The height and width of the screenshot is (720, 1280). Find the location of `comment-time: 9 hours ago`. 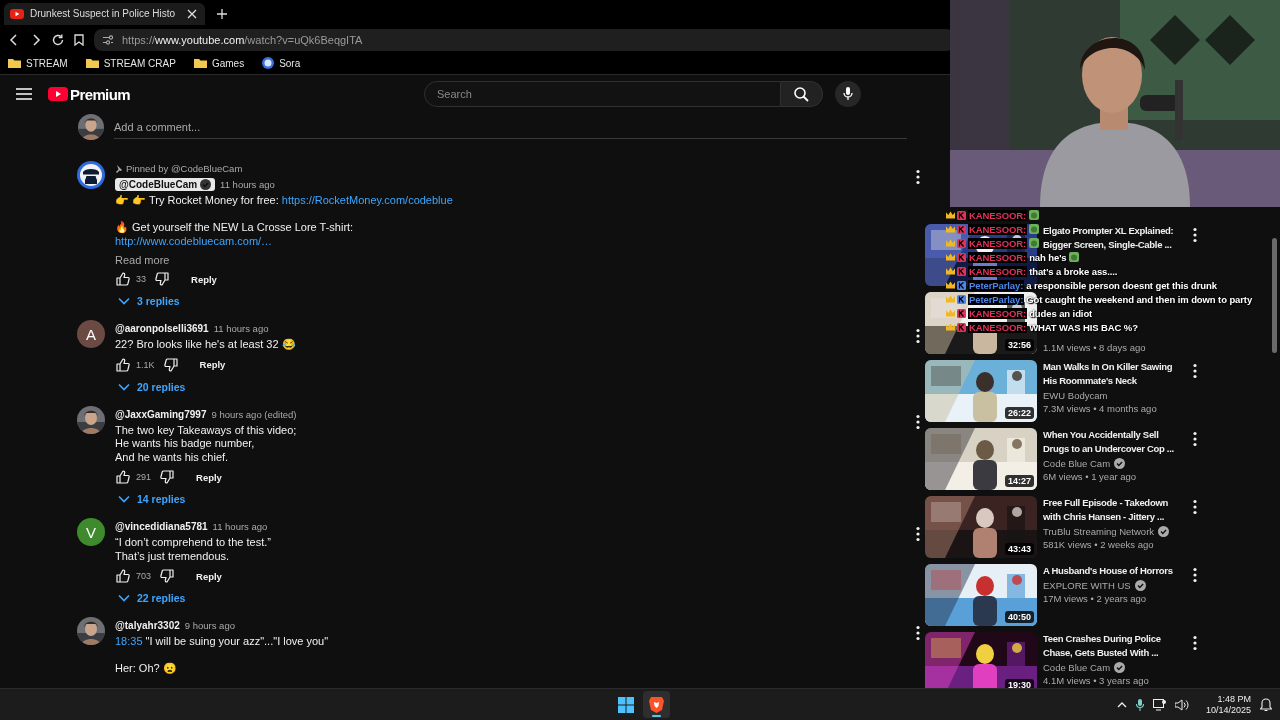

comment-time: 9 hours ago is located at coordinates (209, 625).